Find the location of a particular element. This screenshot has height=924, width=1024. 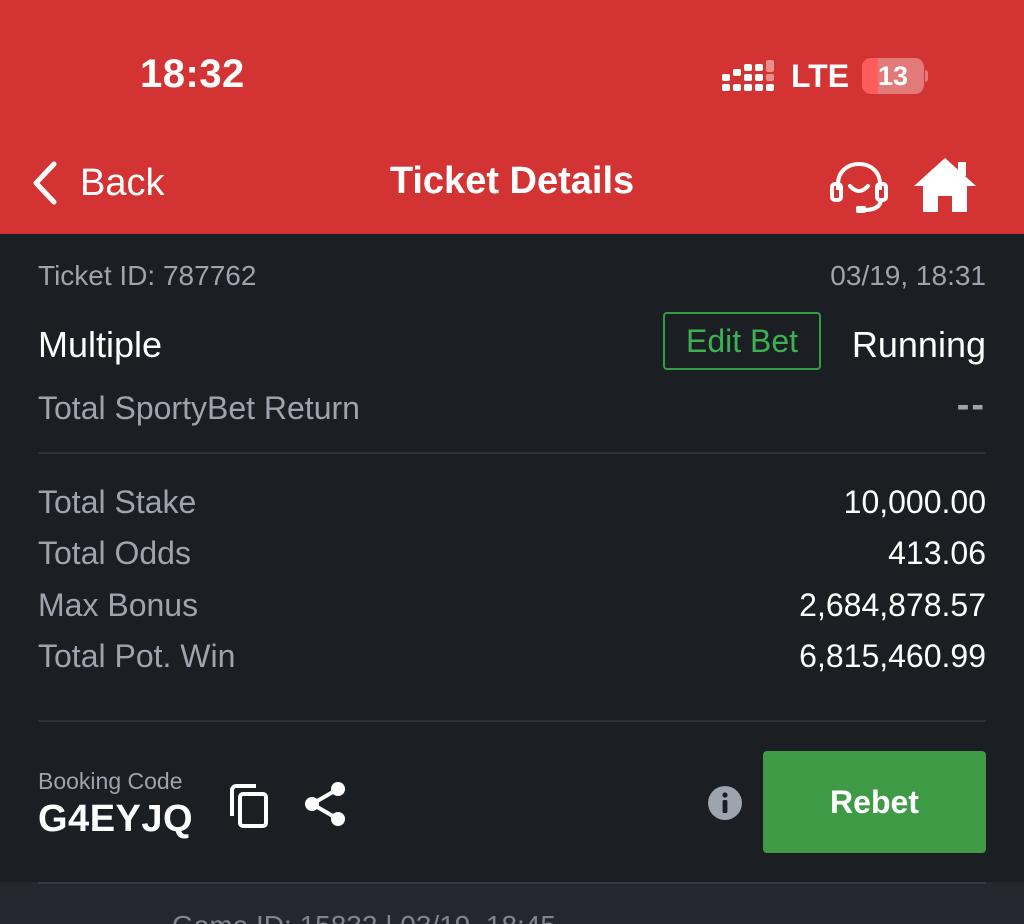

battery-icon: 13 is located at coordinates (895, 76).